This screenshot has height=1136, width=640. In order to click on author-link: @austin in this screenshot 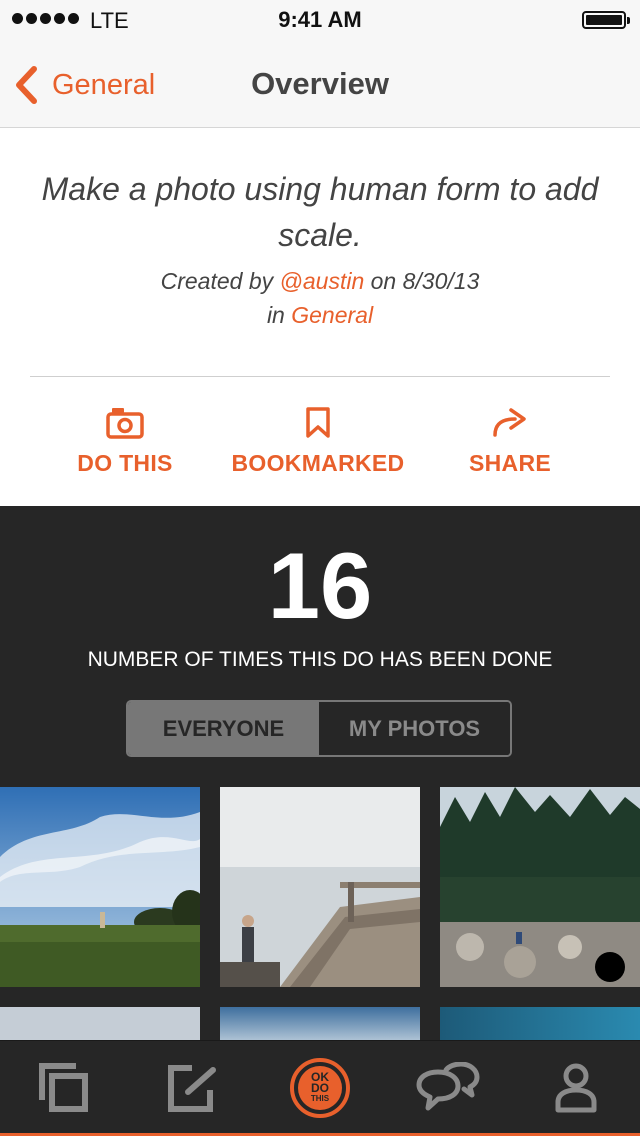, I will do `click(322, 281)`.